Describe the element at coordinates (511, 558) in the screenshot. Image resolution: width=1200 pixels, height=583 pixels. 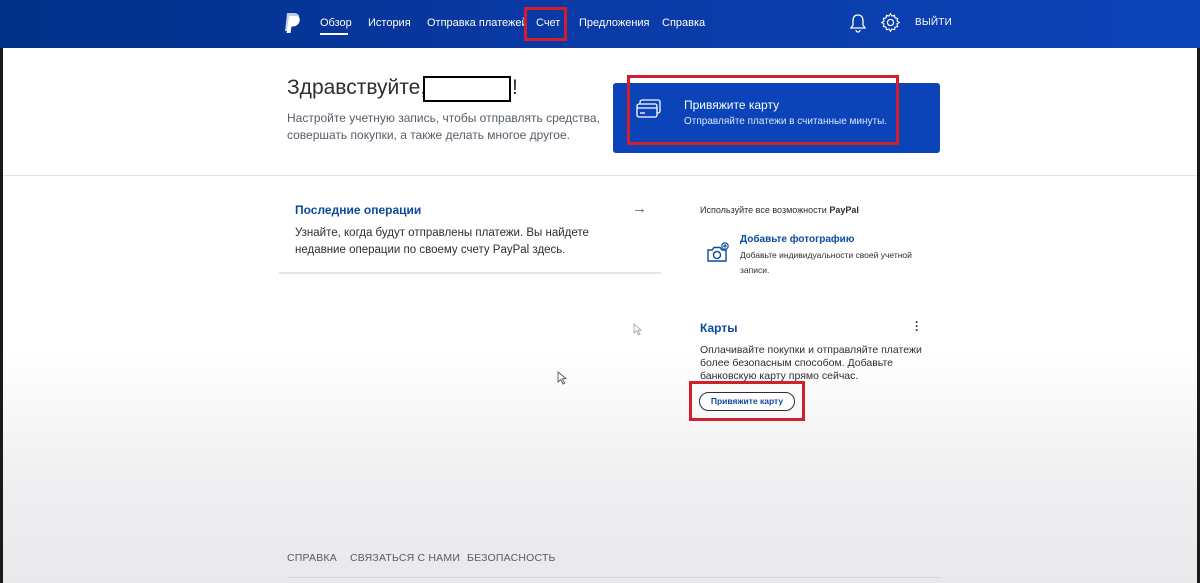
I see `footer-security-link: БЕЗОПАСНОСТЬ` at that location.